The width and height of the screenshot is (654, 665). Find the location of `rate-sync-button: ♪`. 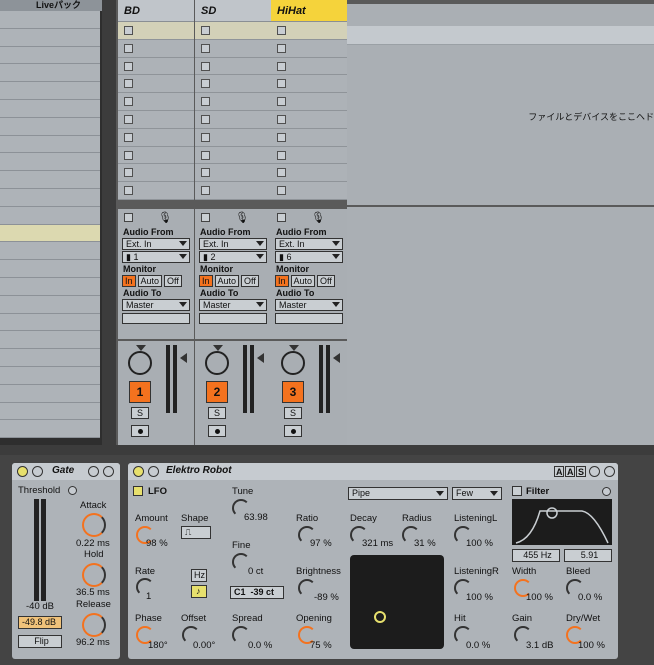

rate-sync-button: ♪ is located at coordinates (199, 591).